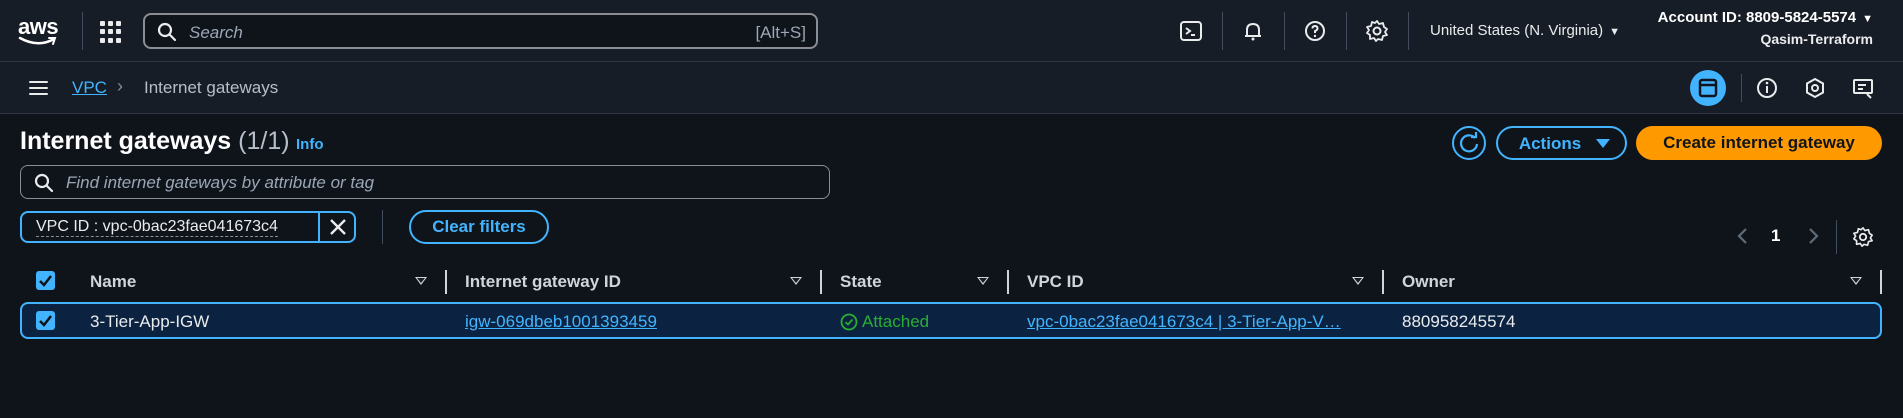  I want to click on hexagon-icon, so click(1815, 88).